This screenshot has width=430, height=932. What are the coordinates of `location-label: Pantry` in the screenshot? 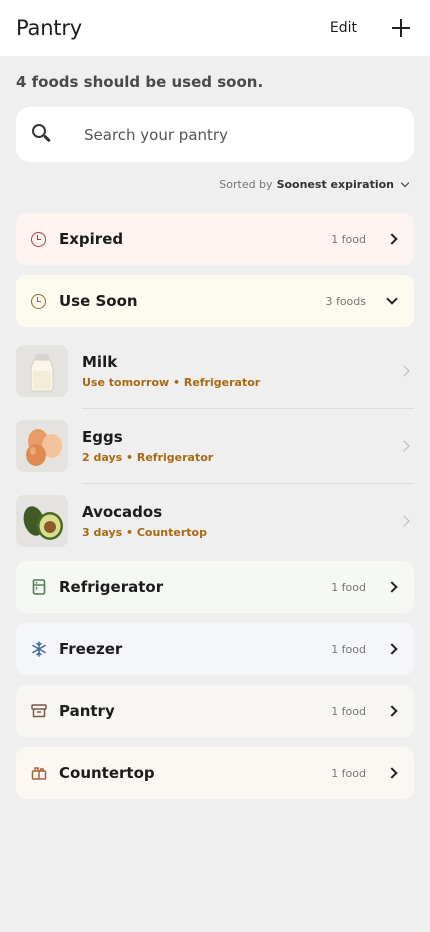 It's located at (87, 711).